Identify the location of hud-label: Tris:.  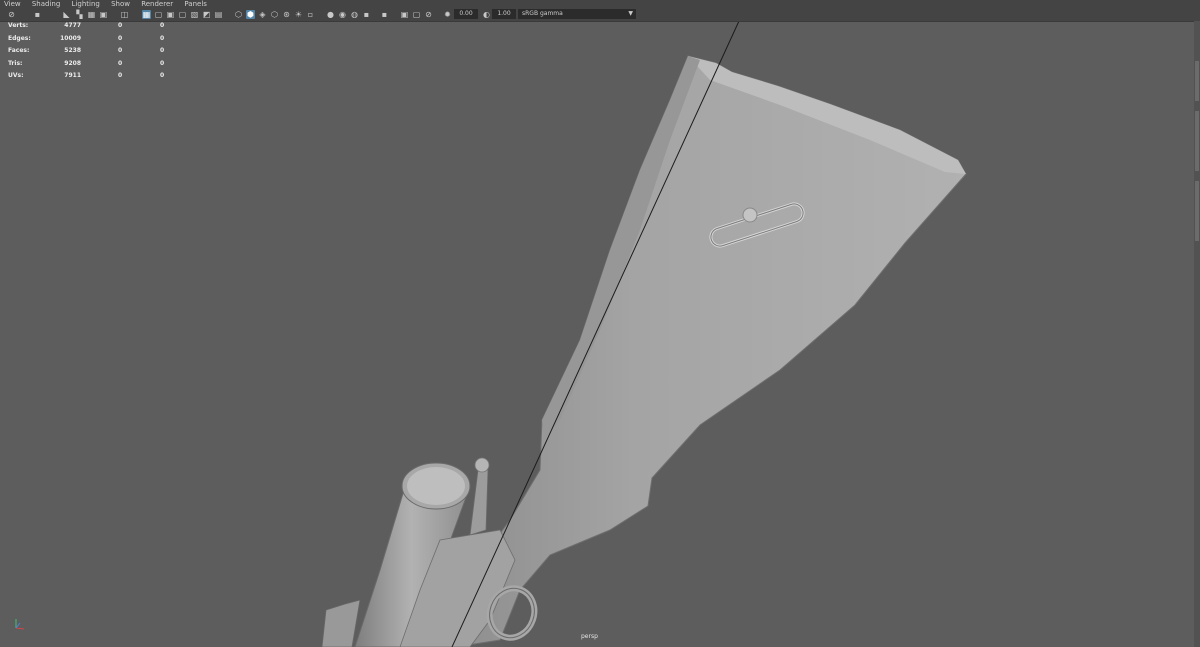
(15, 63).